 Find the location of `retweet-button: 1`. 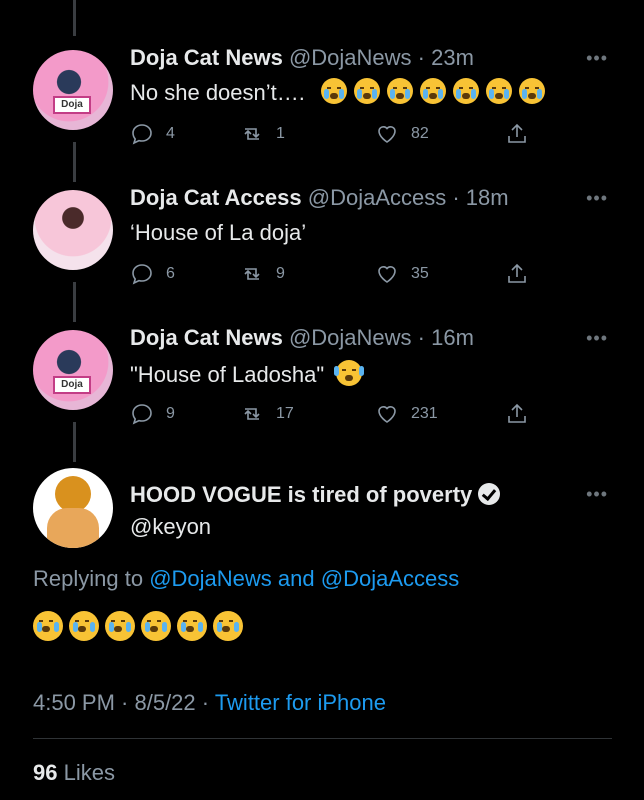

retweet-button: 1 is located at coordinates (262, 134).